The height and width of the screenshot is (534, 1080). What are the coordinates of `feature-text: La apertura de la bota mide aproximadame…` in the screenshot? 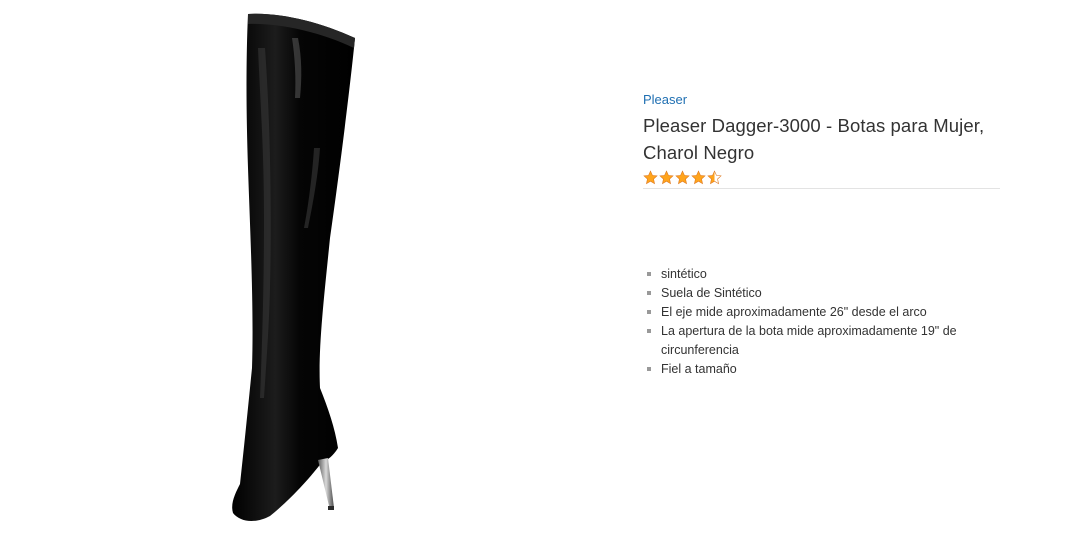 It's located at (809, 340).